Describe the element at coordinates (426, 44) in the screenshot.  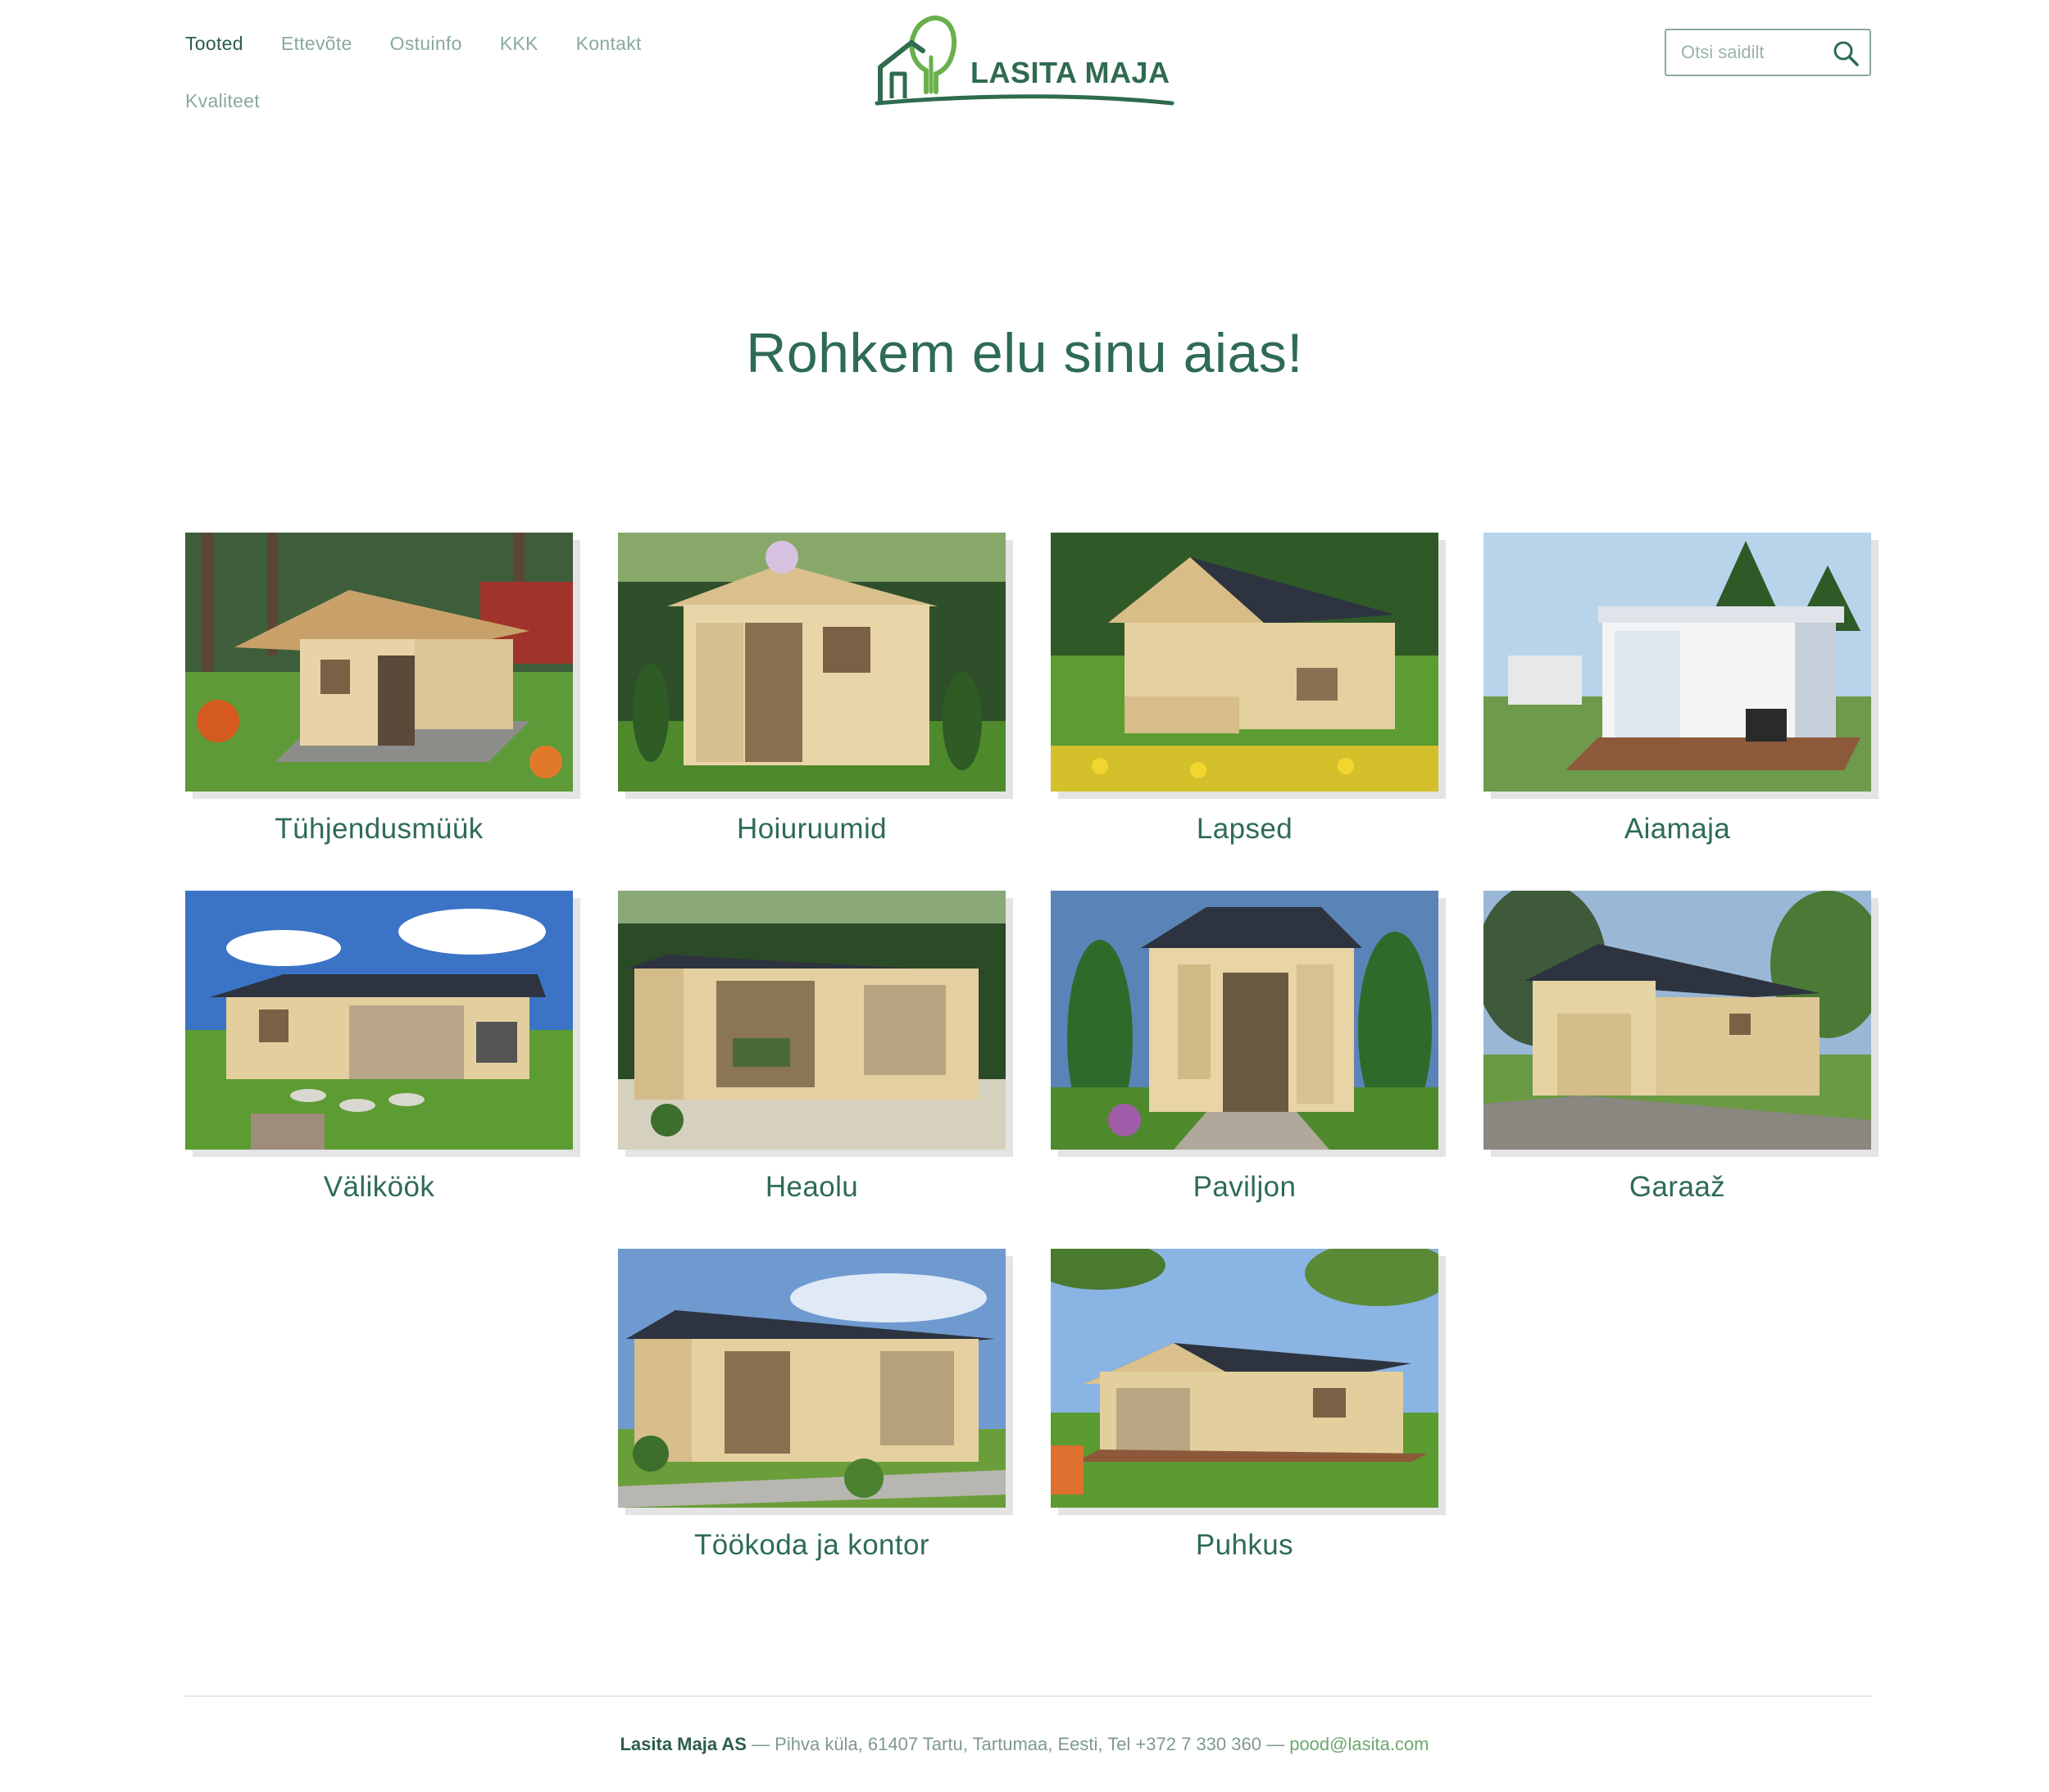
I see `nav-item-ostuinfo: Ostuinfo` at that location.